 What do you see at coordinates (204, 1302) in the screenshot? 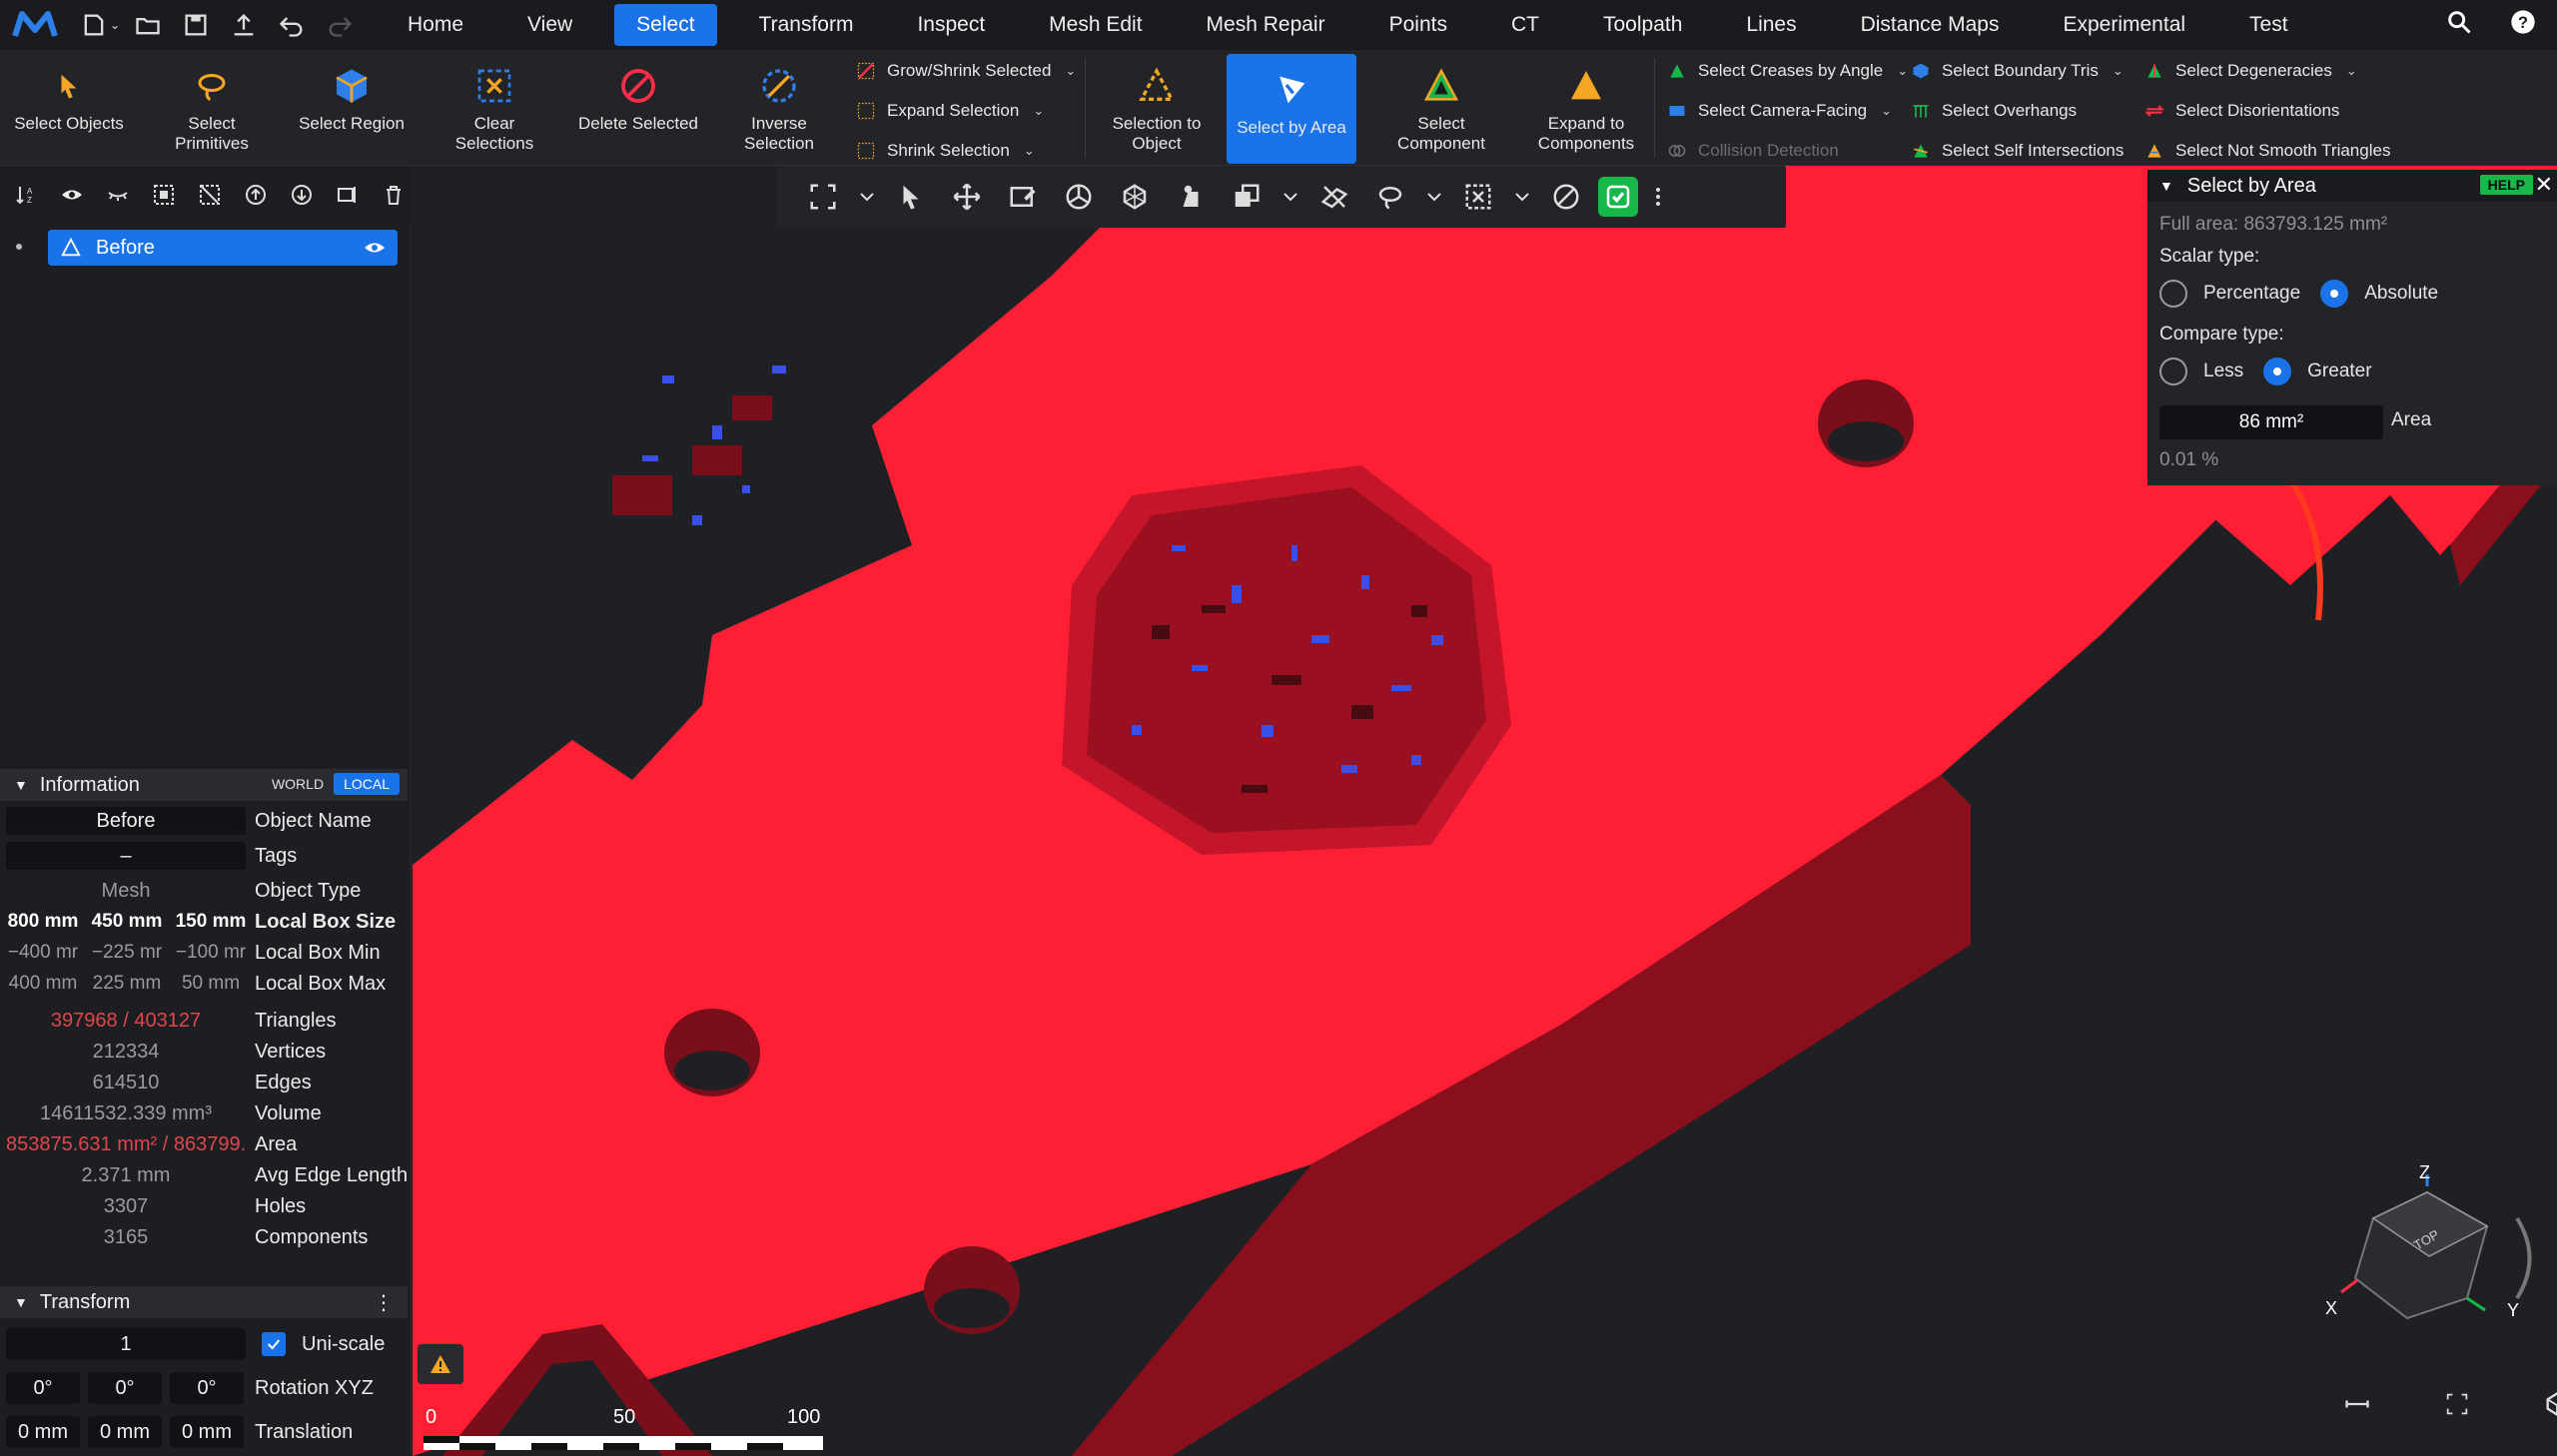
I see `transform-section-header: ▼ Transform ⋮` at bounding box center [204, 1302].